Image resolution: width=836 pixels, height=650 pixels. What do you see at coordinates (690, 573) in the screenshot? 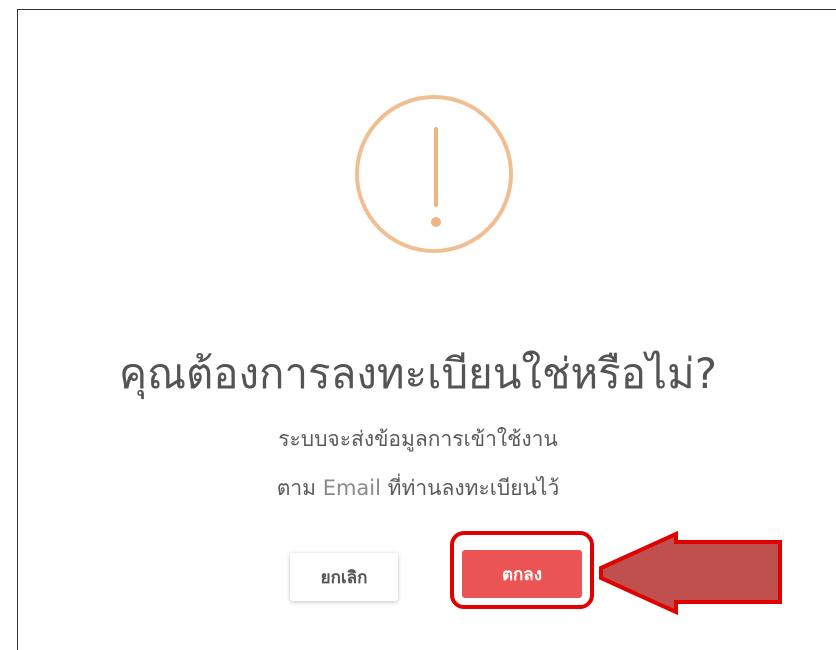
I see `left-arrow-icon` at bounding box center [690, 573].